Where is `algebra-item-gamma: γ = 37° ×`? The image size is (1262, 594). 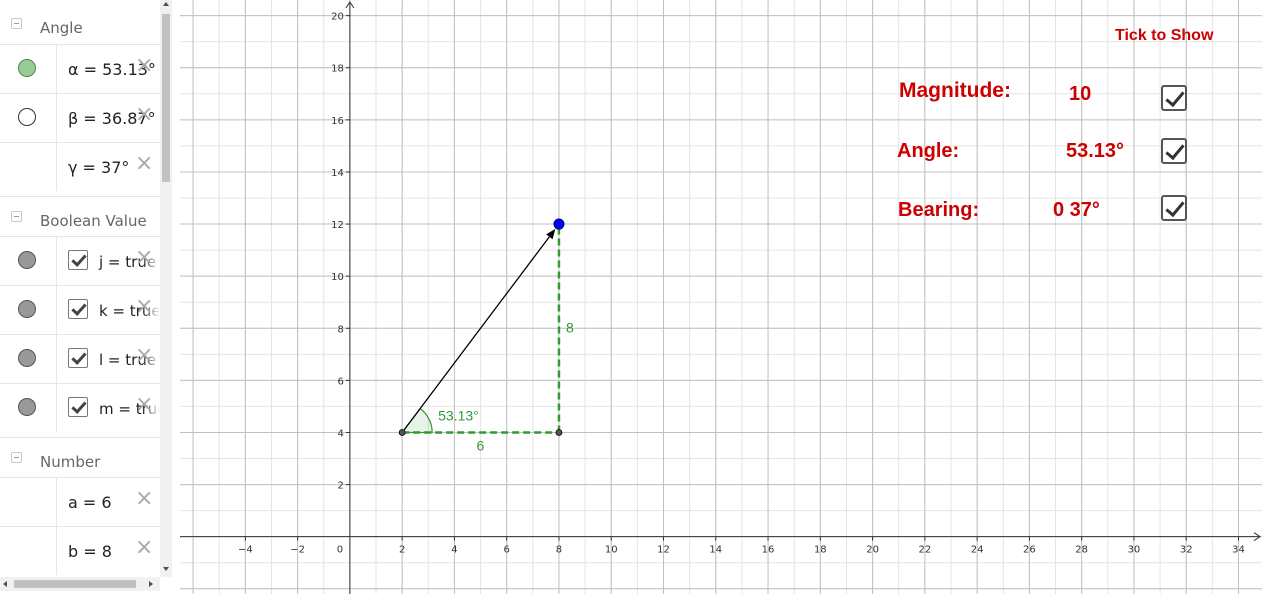
algebra-item-gamma: γ = 37° × is located at coordinates (80, 166).